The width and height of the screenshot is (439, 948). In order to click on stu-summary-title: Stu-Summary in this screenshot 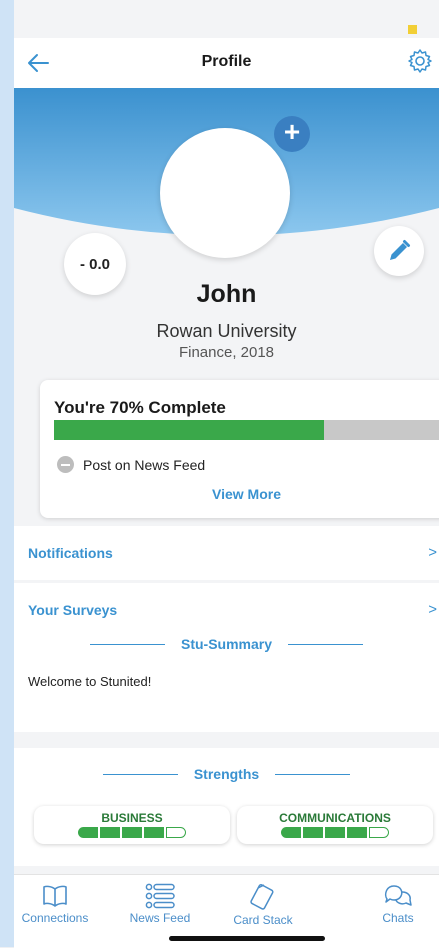, I will do `click(226, 644)`.